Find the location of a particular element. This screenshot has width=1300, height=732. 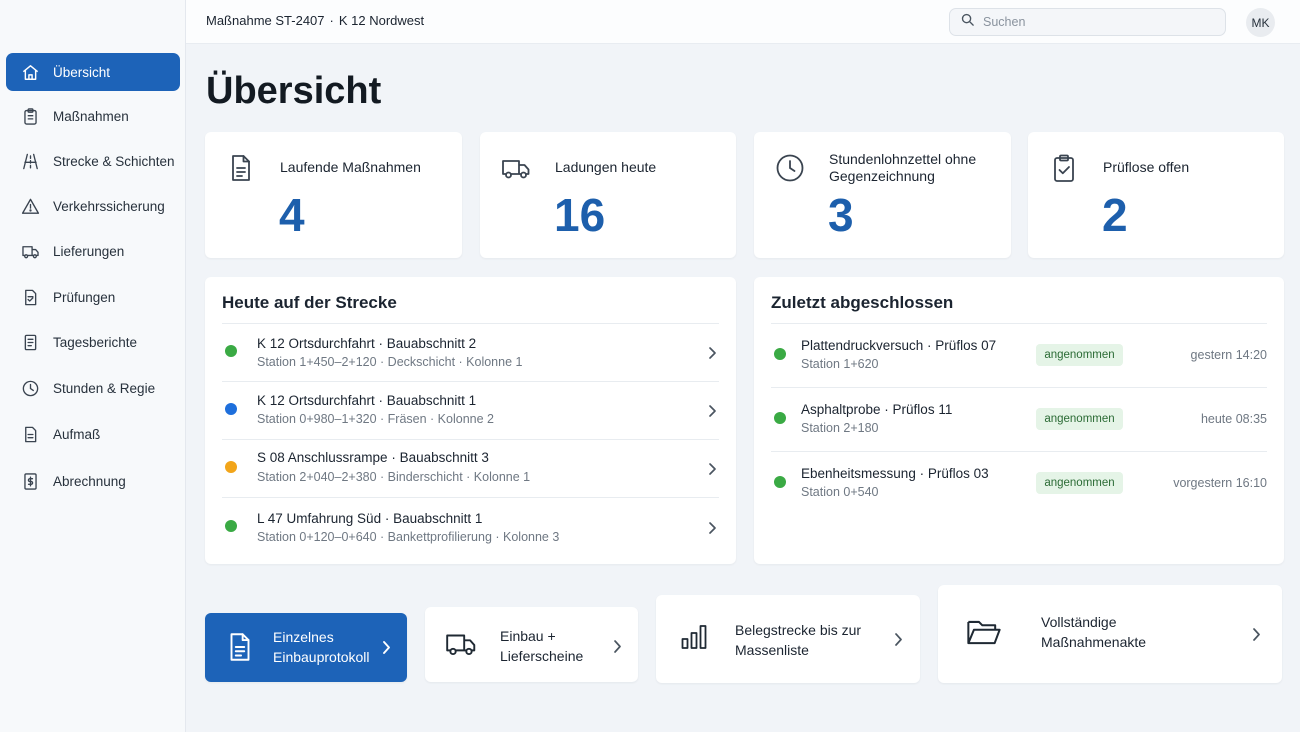

row-title: L 47 Umfahrung Süd · Bauabschnitt 1 is located at coordinates (370, 518).